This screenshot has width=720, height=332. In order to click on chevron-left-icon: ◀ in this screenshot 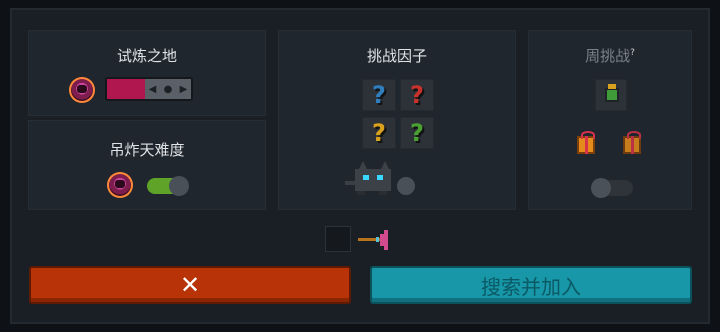, I will do `click(152, 89)`.